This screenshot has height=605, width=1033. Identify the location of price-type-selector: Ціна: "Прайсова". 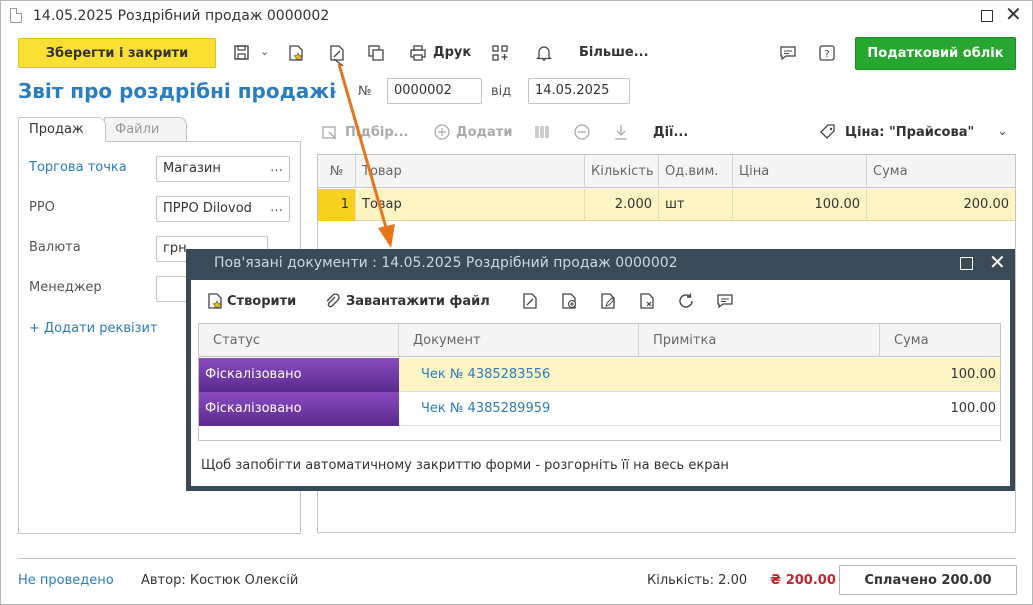
(909, 132).